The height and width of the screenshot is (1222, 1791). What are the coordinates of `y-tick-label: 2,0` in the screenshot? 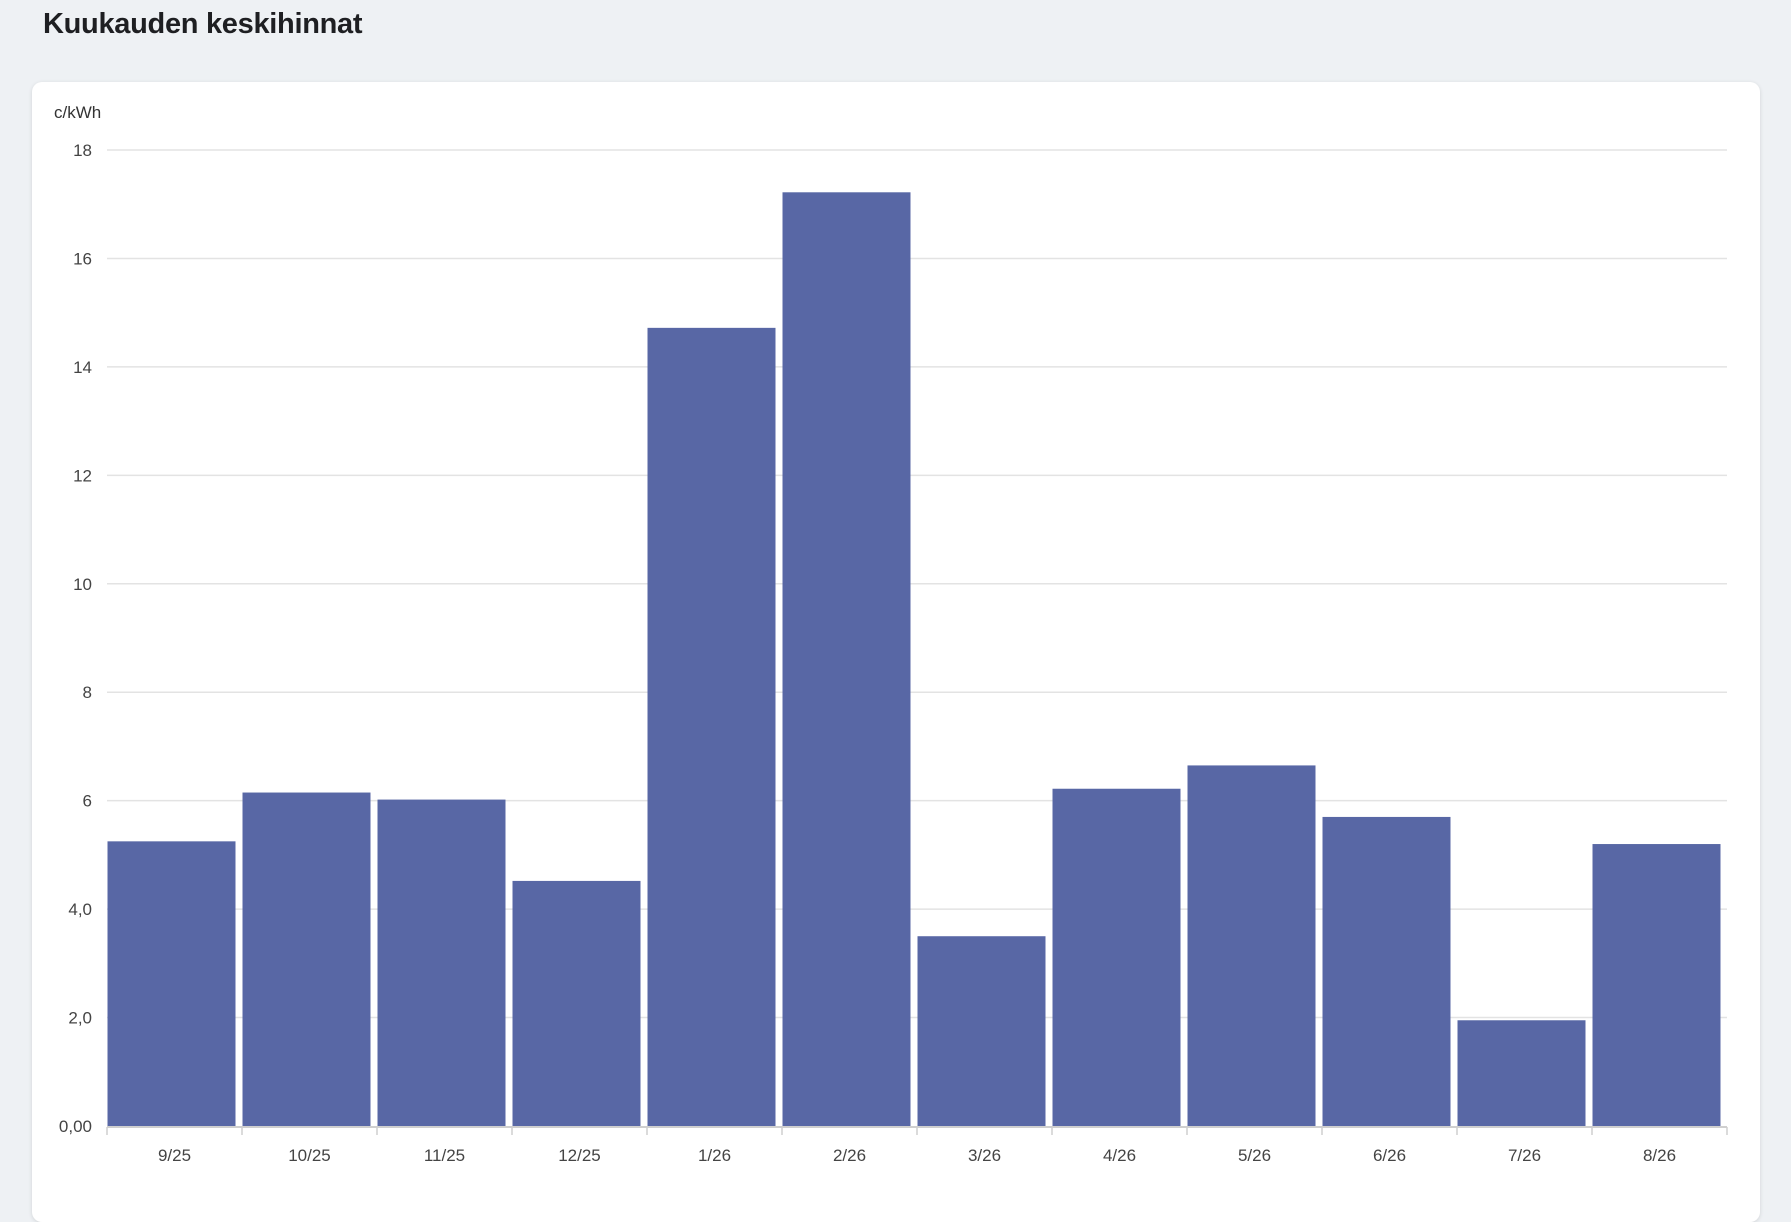 It's located at (80, 1018).